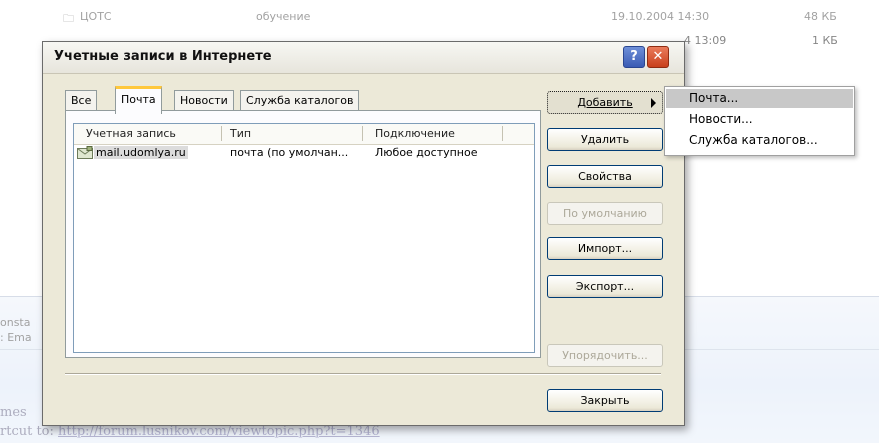  I want to click on bg-side-label: : Ema, so click(16, 337).